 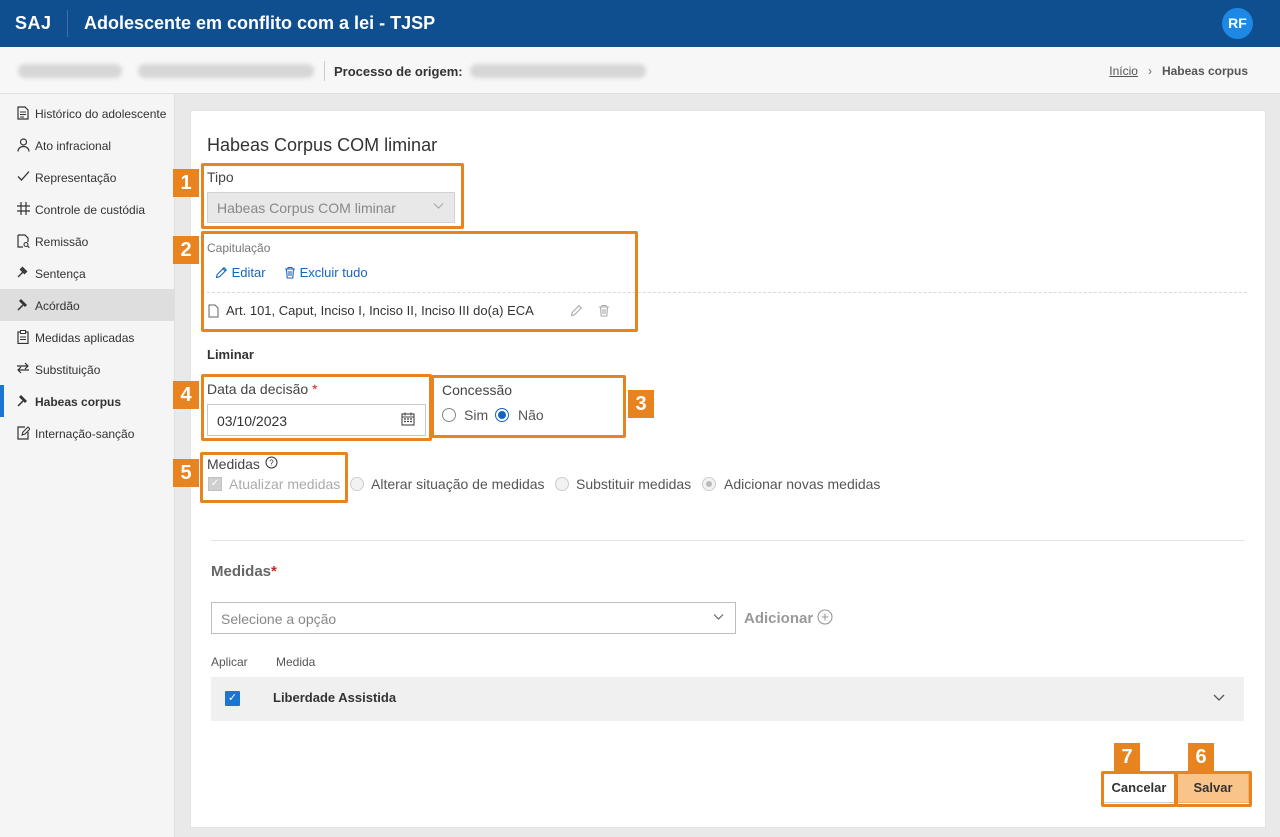 What do you see at coordinates (419, 281) in the screenshot?
I see `callout-capitulacao` at bounding box center [419, 281].